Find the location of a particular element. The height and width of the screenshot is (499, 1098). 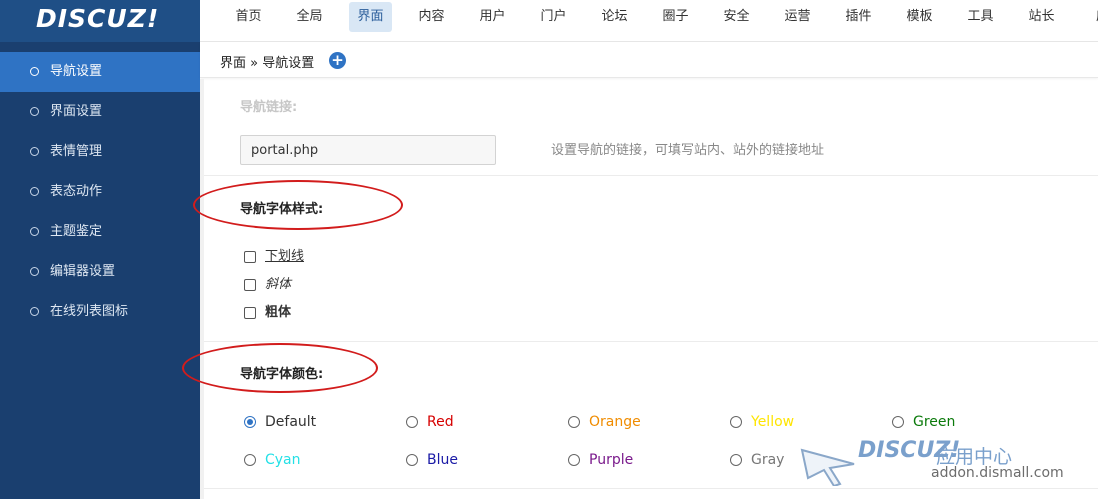

breadcrumb: 界面 » 导航设置 is located at coordinates (267, 63).